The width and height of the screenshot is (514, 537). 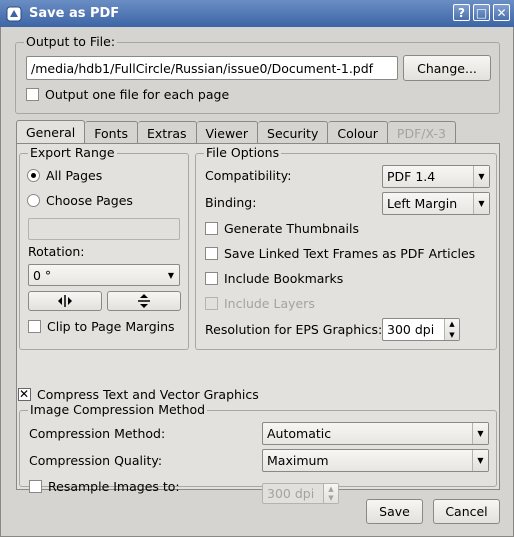 What do you see at coordinates (97, 433) in the screenshot?
I see `compression-method-label: Compression Method:` at bounding box center [97, 433].